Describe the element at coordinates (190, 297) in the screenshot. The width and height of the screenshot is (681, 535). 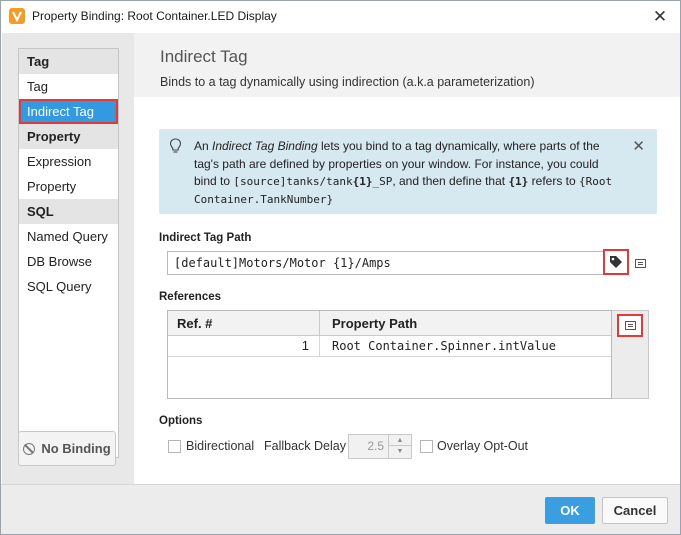
I see `references-label: References` at that location.